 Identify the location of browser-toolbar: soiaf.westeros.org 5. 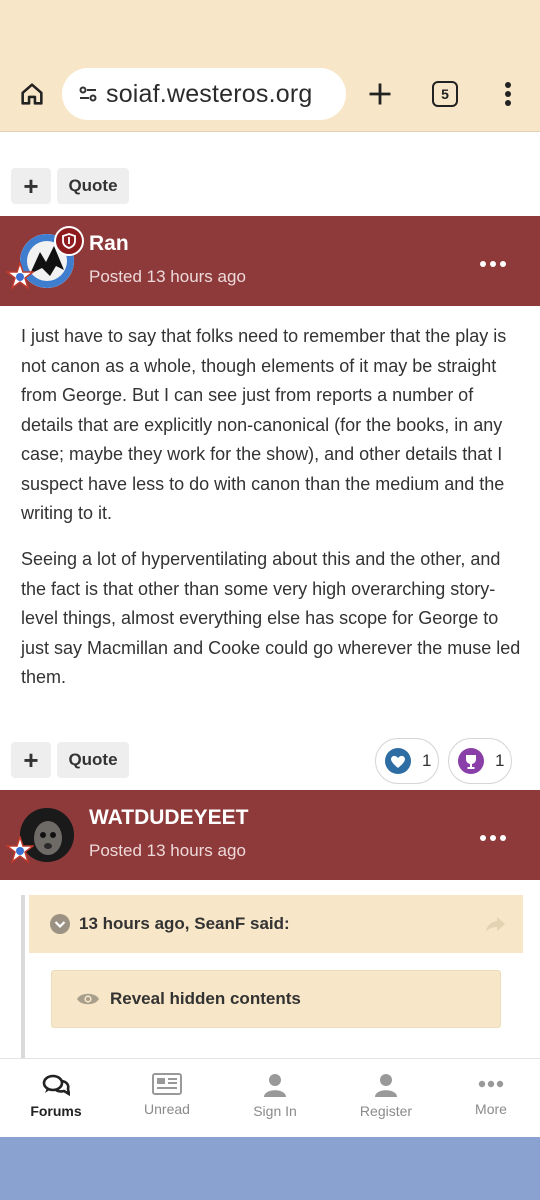
(270, 66).